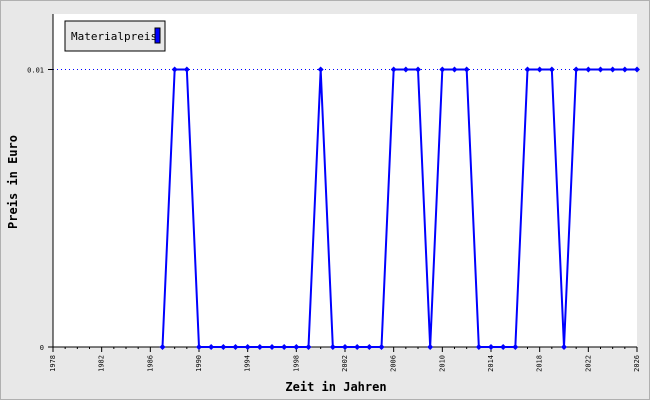 Image resolution: width=650 pixels, height=400 pixels. Describe the element at coordinates (102, 363) in the screenshot. I see `x-tick-label: 1982` at that location.